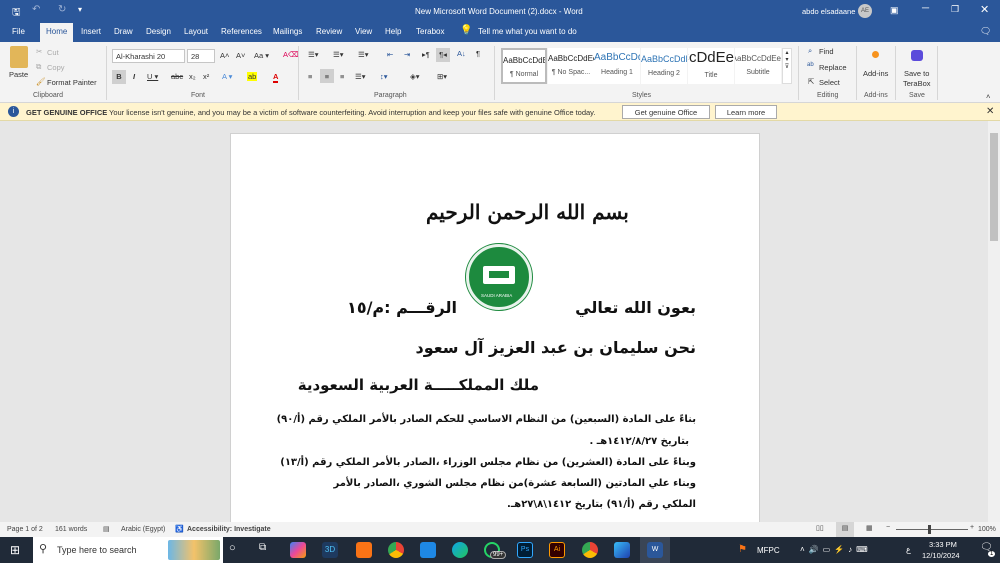 This screenshot has width=1000, height=563. I want to click on tab-file: File, so click(18, 31).